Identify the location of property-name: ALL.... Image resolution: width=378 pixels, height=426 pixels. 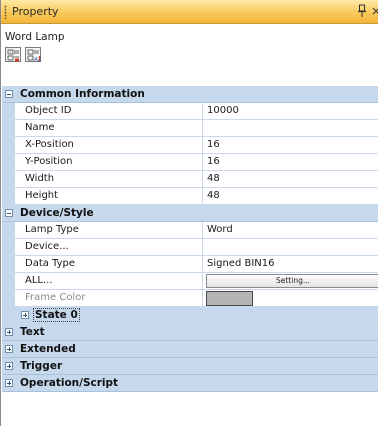
(111, 281).